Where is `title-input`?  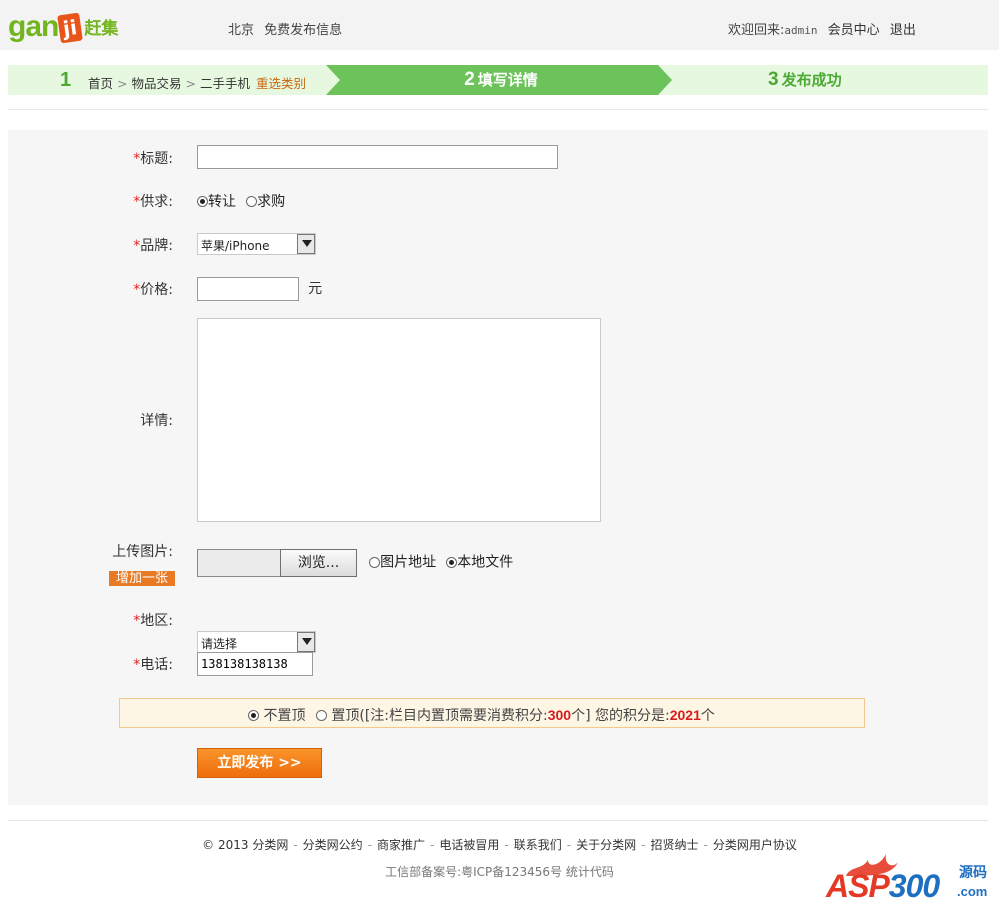
title-input is located at coordinates (377, 157).